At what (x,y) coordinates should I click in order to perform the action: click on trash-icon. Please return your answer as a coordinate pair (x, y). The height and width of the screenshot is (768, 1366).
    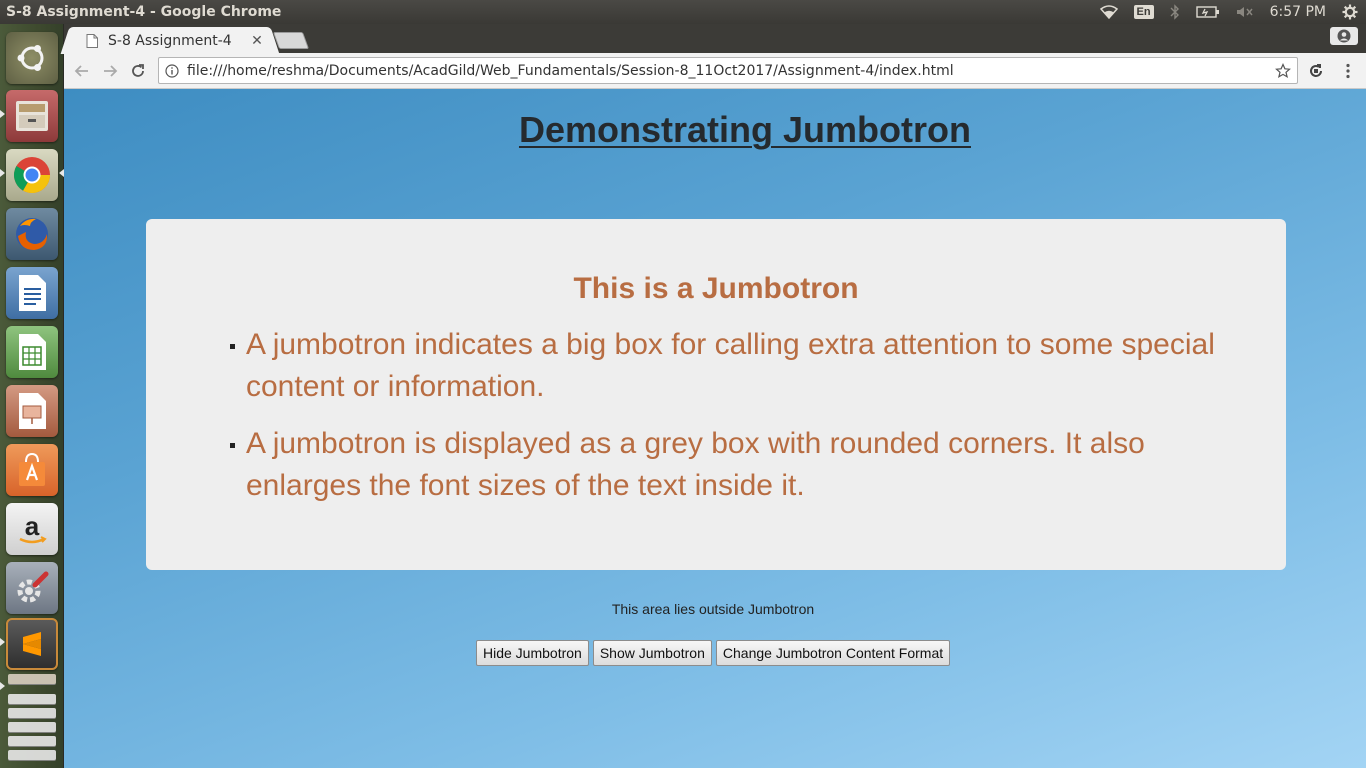
    Looking at the image, I should click on (32, 699).